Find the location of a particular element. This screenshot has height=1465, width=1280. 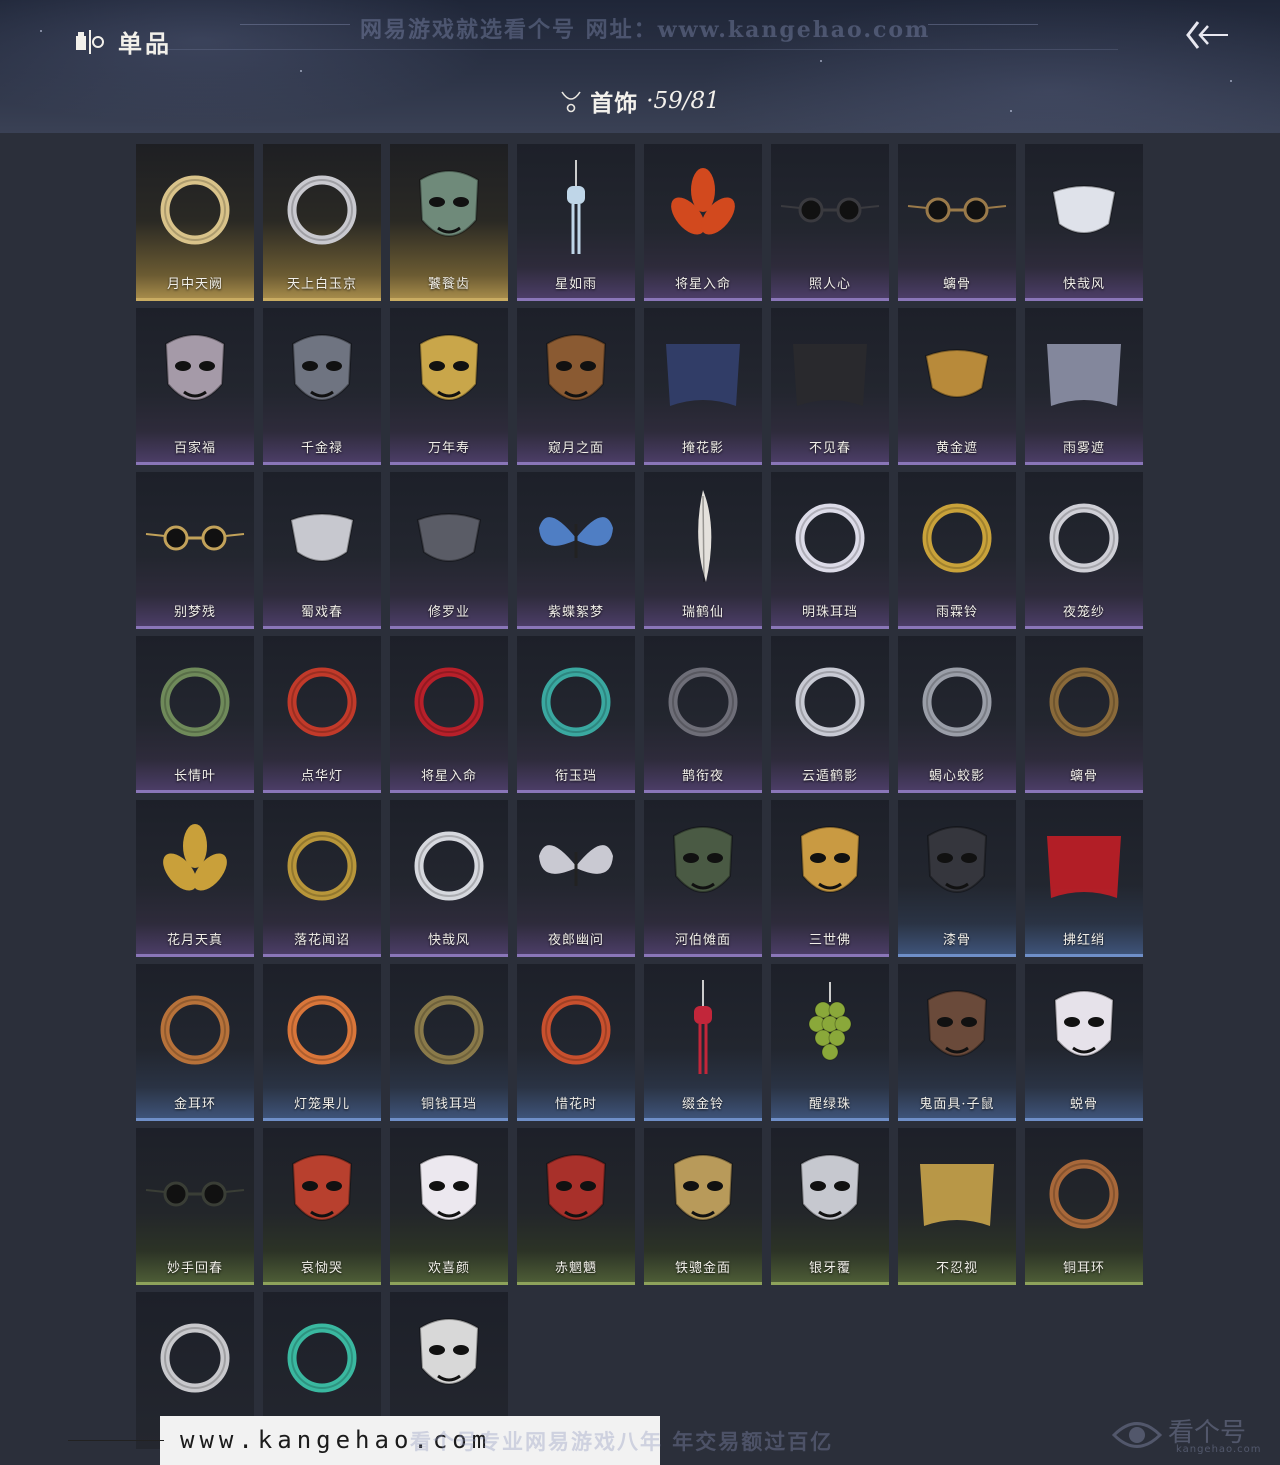

necklace-icon is located at coordinates (571, 102).